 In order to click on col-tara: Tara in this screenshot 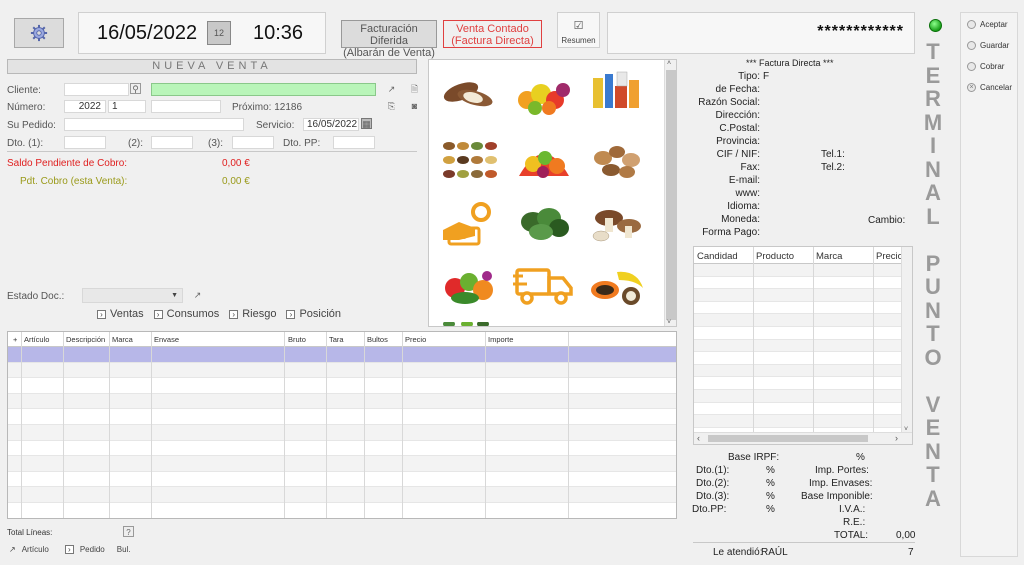, I will do `click(336, 339)`.